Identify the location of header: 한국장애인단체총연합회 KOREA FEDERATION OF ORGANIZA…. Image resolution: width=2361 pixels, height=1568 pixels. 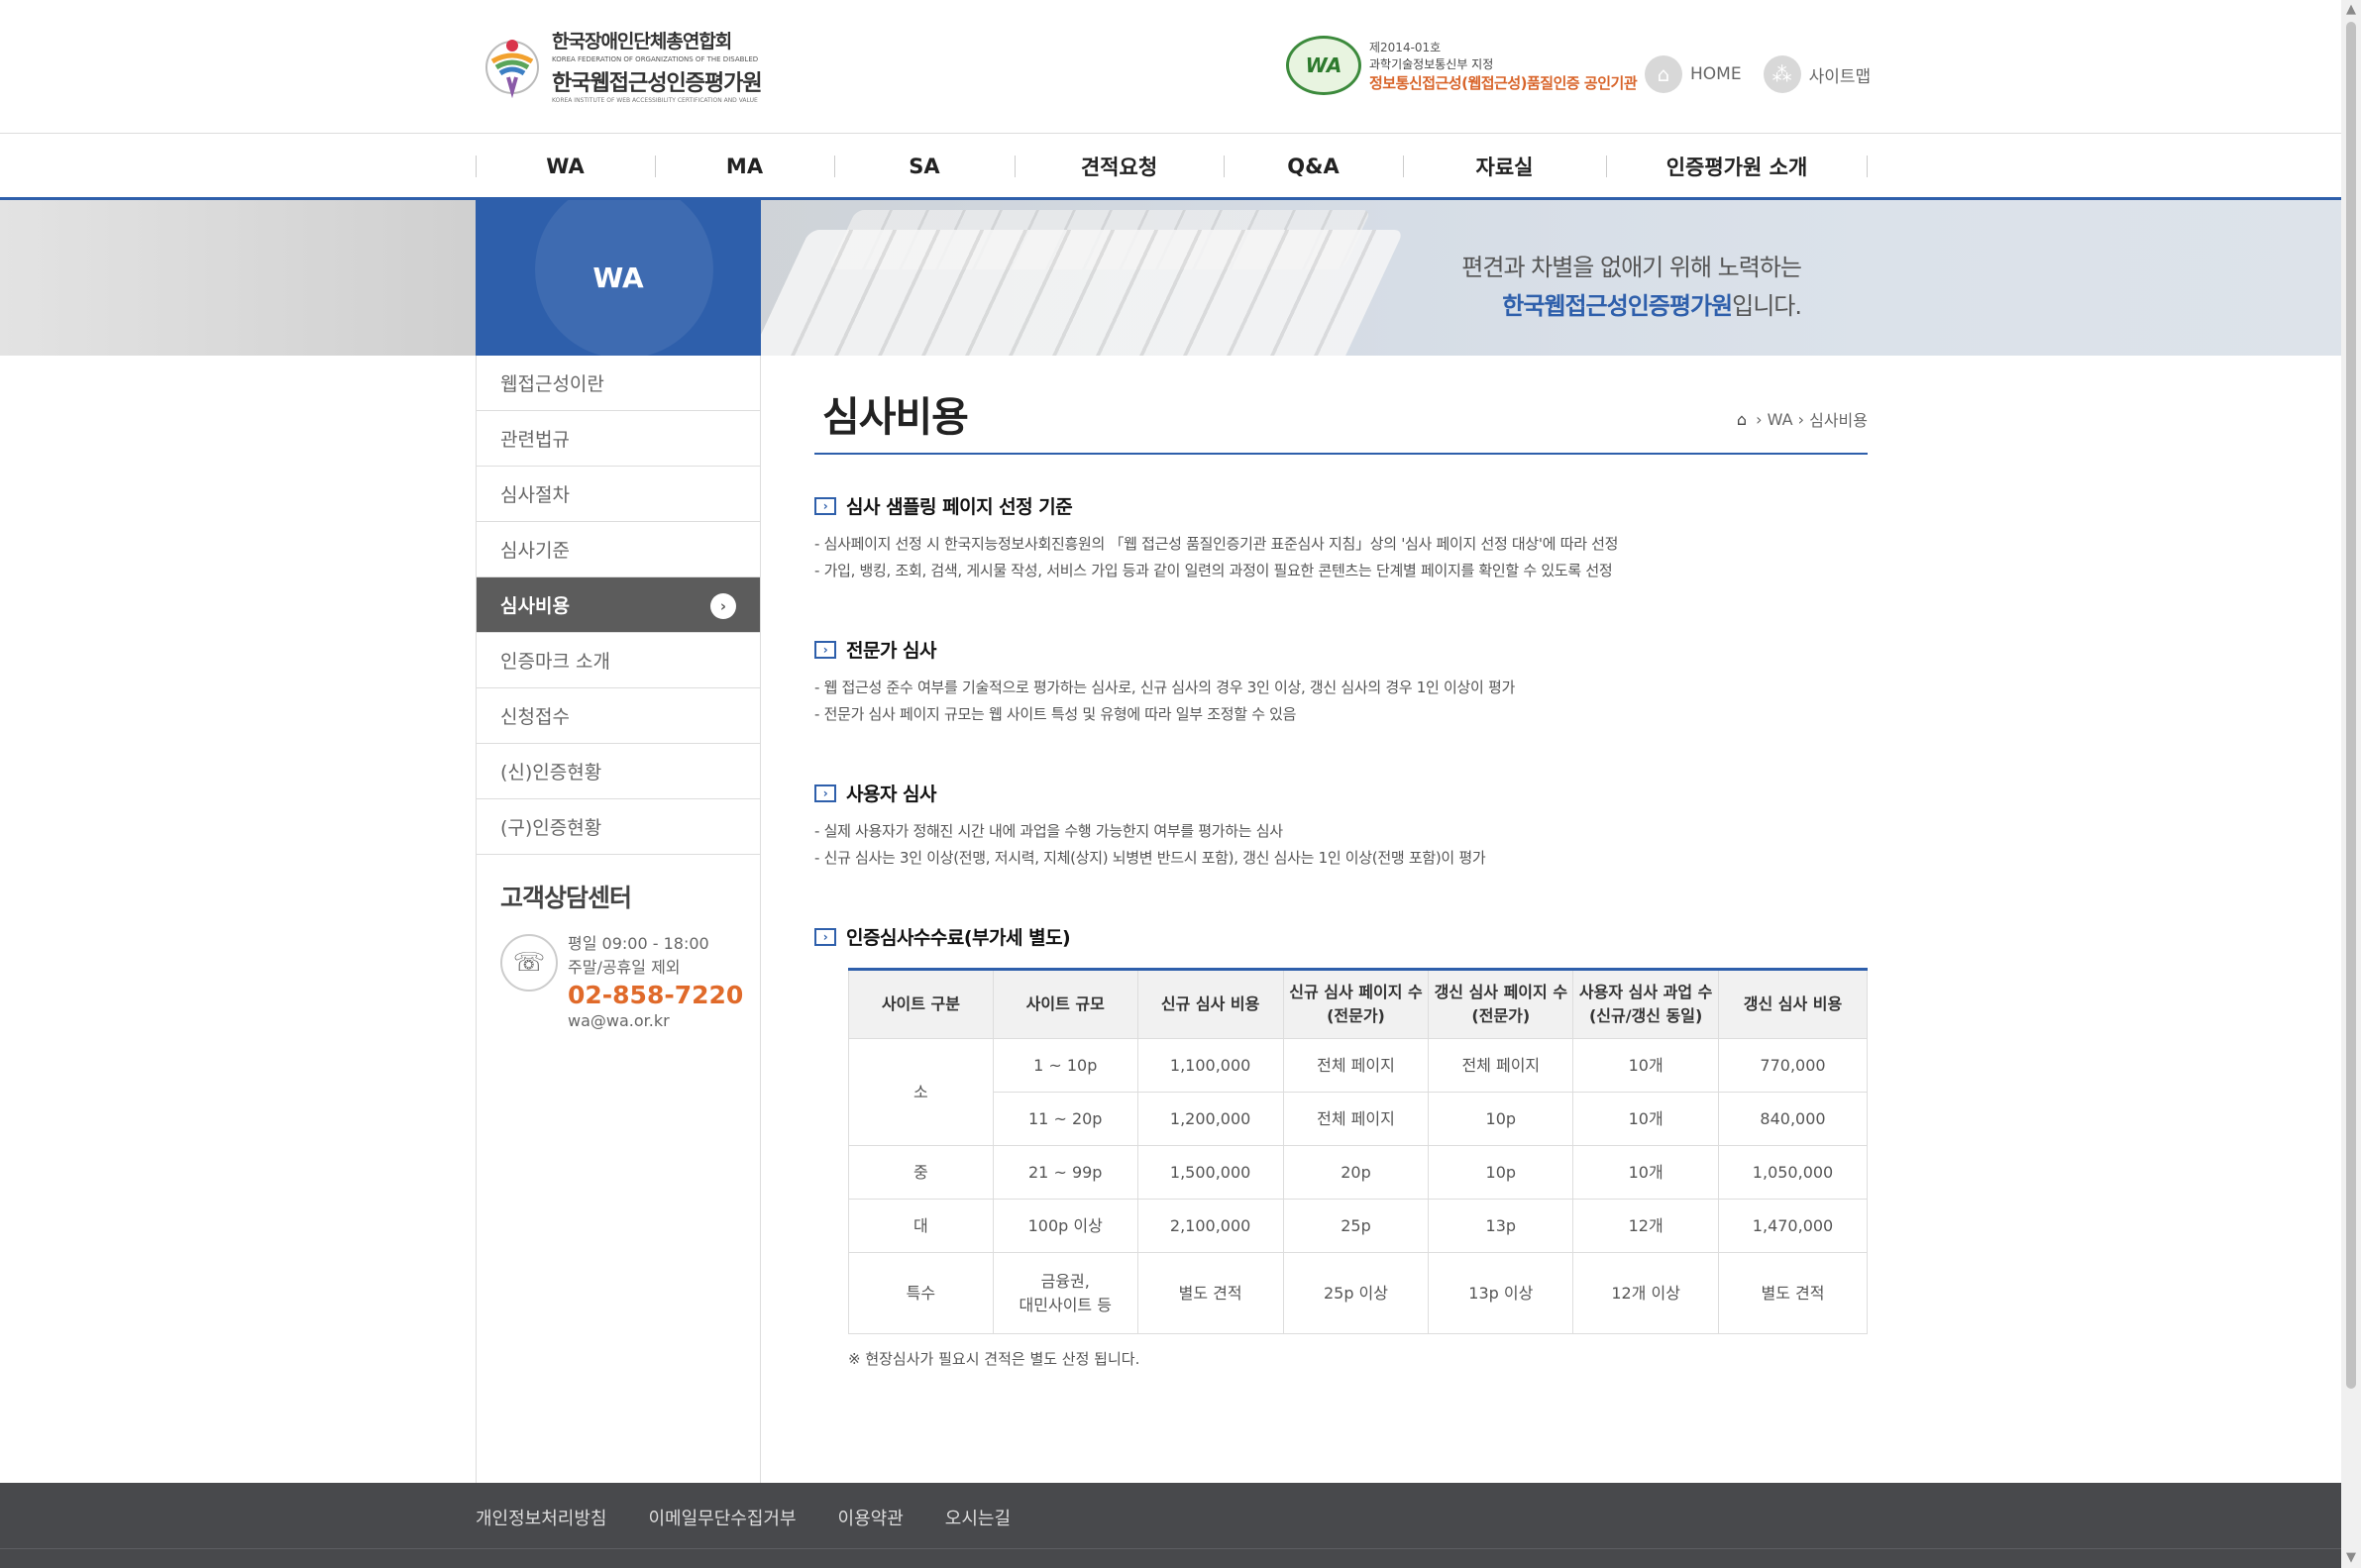
(1170, 67).